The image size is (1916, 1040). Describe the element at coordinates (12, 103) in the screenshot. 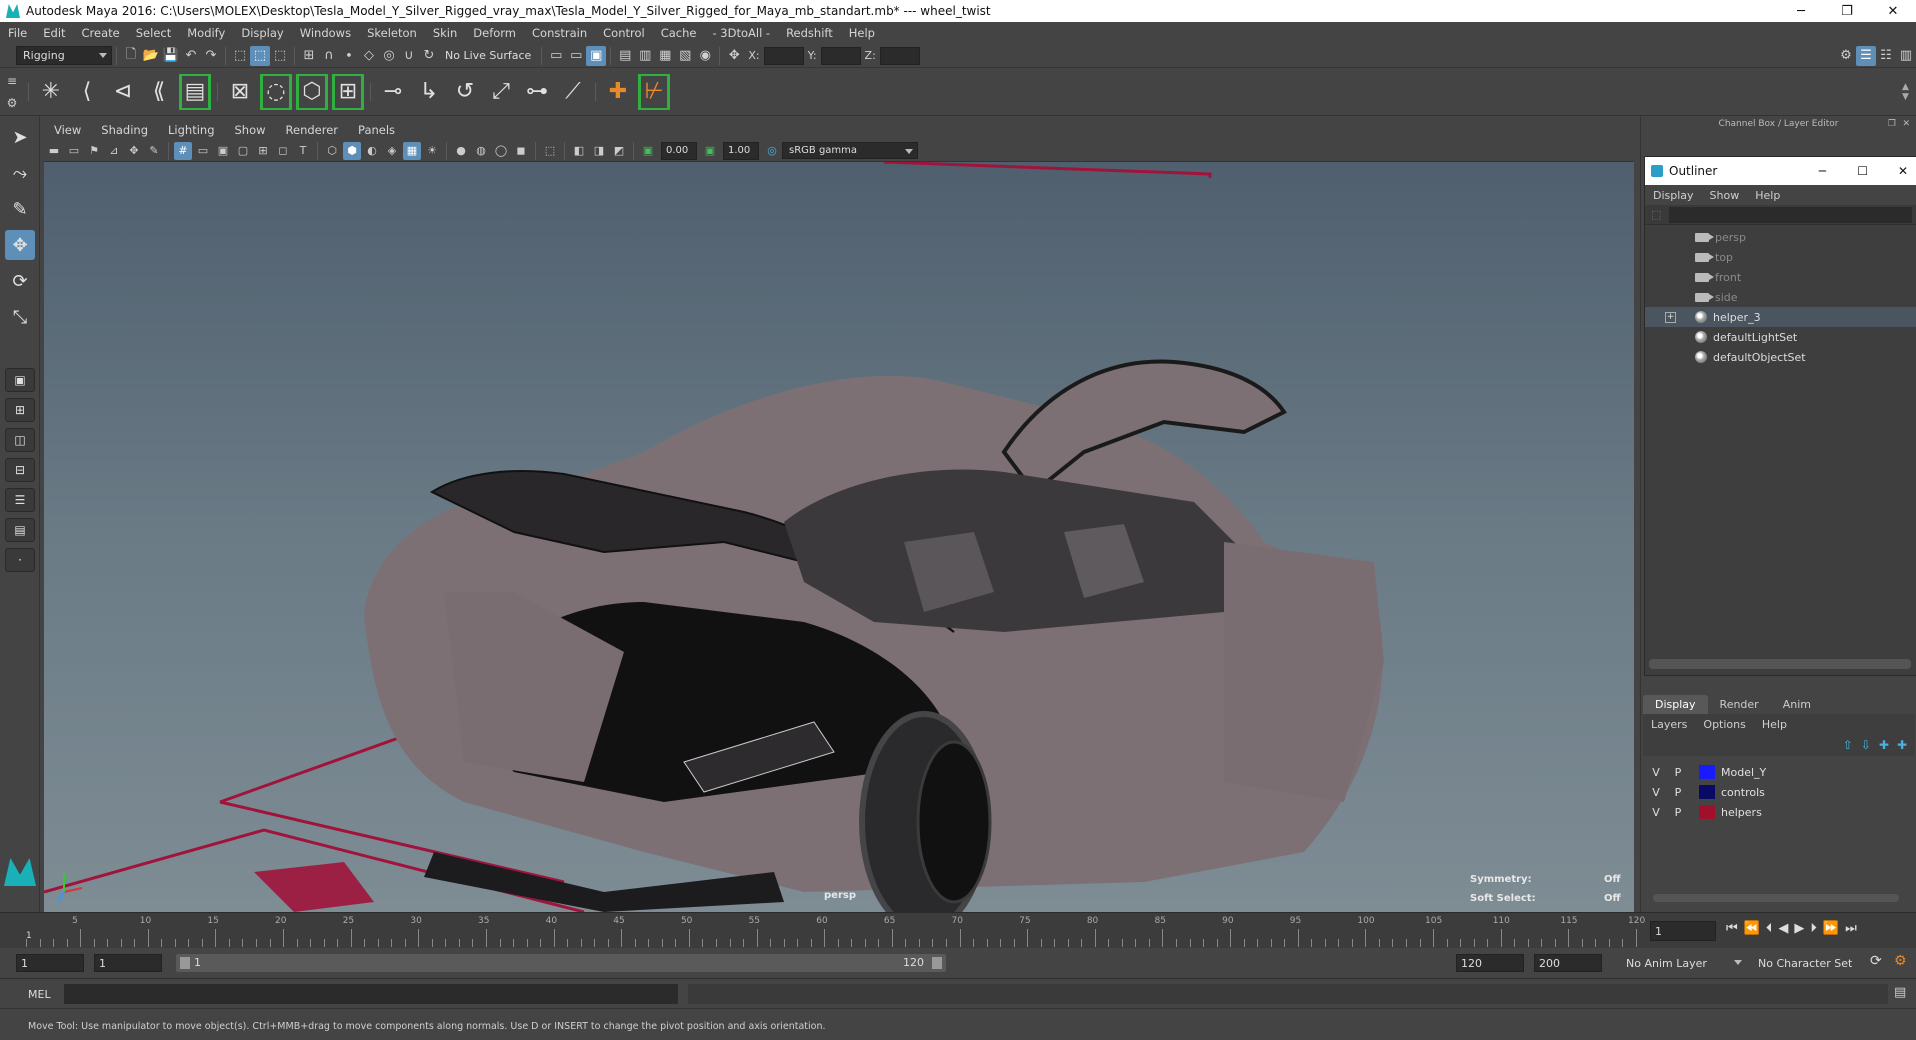

I see `shelf-menu-icon: ⚙` at that location.